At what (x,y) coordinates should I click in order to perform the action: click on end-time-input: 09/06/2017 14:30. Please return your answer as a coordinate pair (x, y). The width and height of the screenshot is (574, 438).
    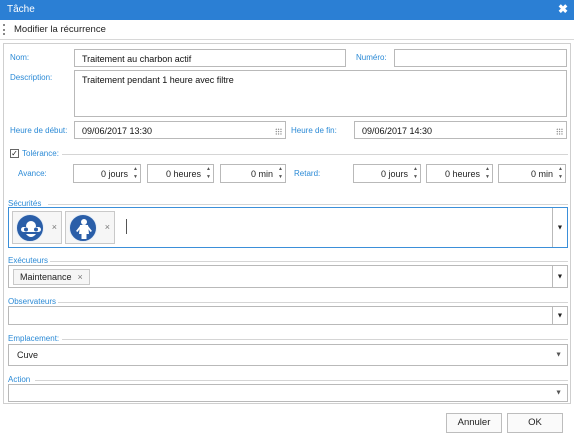
    Looking at the image, I should click on (460, 130).